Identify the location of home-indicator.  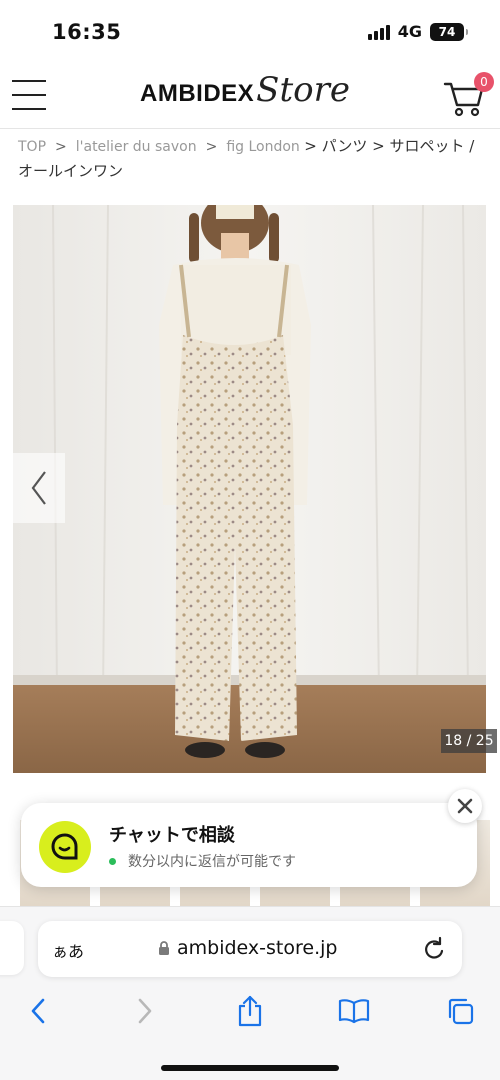
(250, 1068).